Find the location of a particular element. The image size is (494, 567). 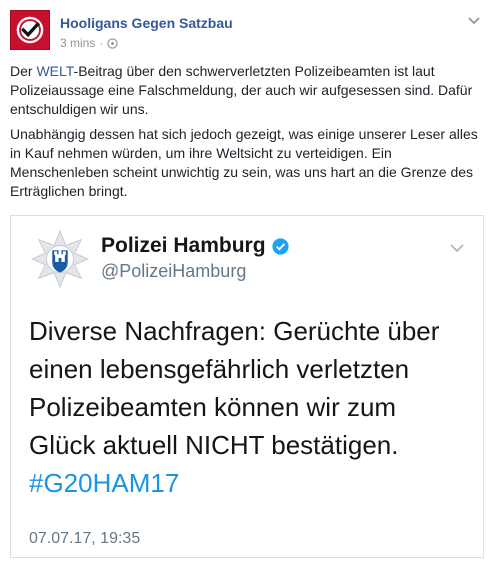

paragraph1-text-start: Der is located at coordinates (23, 71).